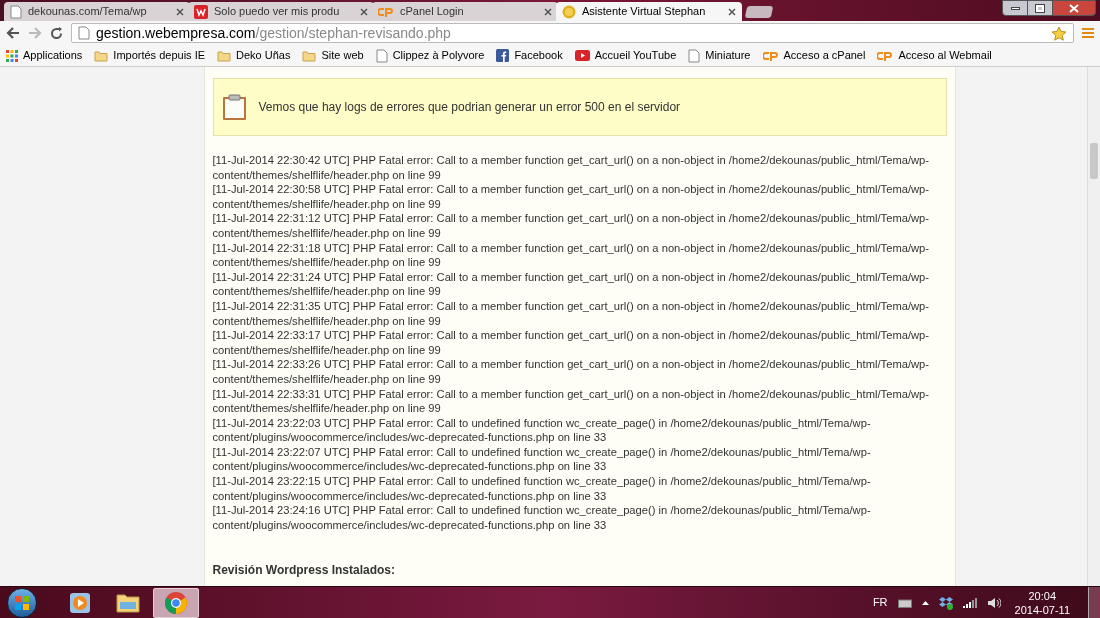  I want to click on star-icon, so click(1059, 33).